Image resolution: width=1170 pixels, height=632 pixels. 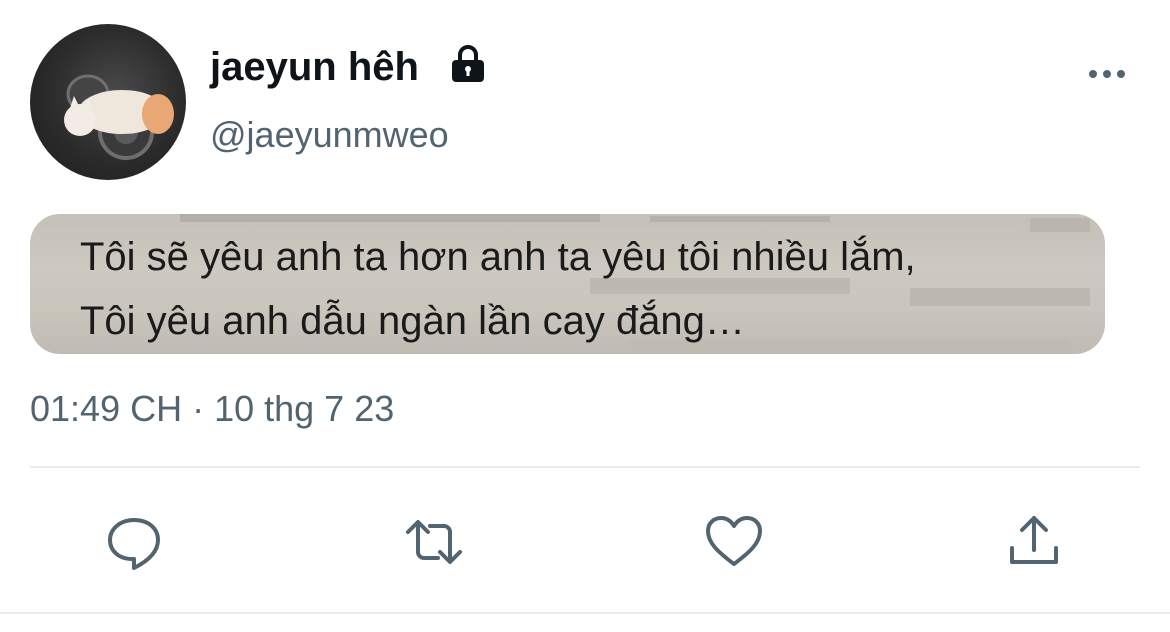 I want to click on divider, so click(x=585, y=467).